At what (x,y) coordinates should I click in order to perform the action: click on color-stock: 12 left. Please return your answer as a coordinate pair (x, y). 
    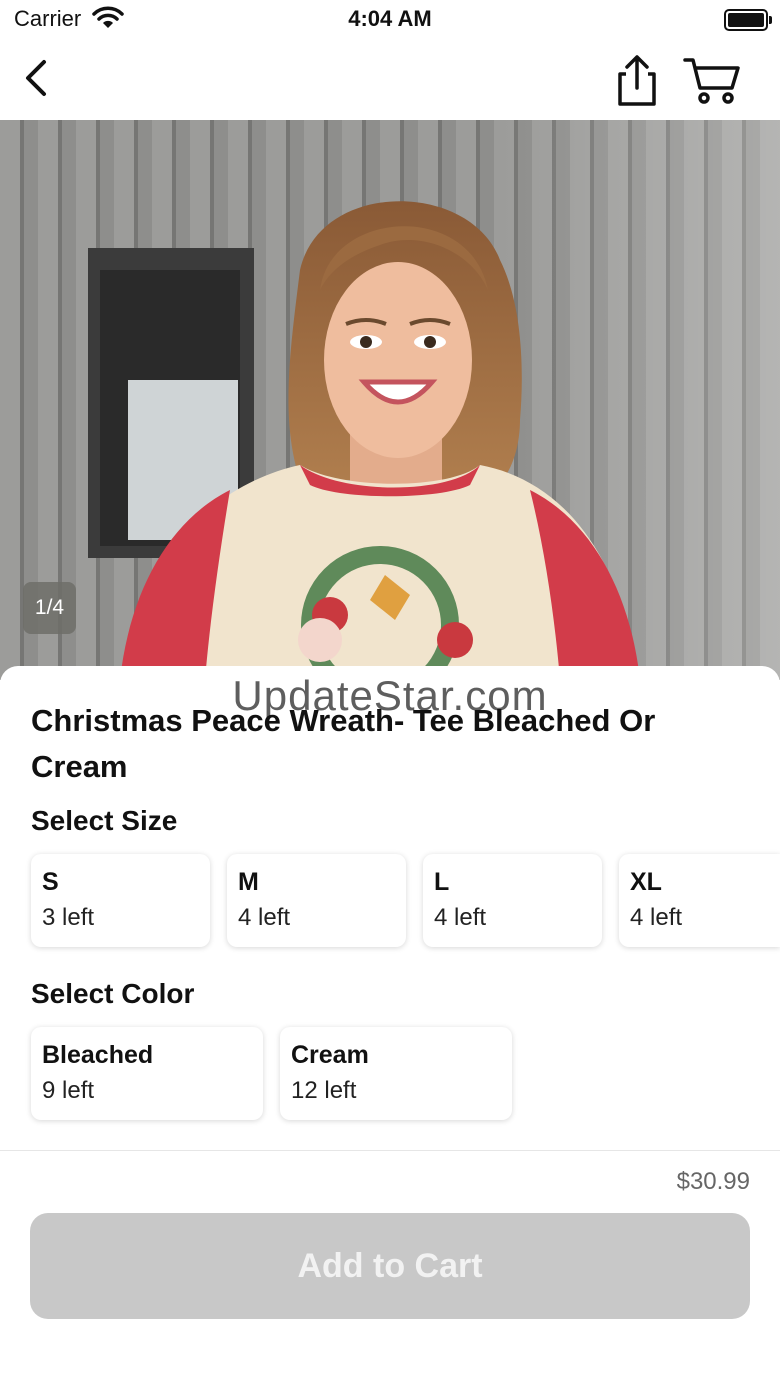
    Looking at the image, I should click on (324, 1090).